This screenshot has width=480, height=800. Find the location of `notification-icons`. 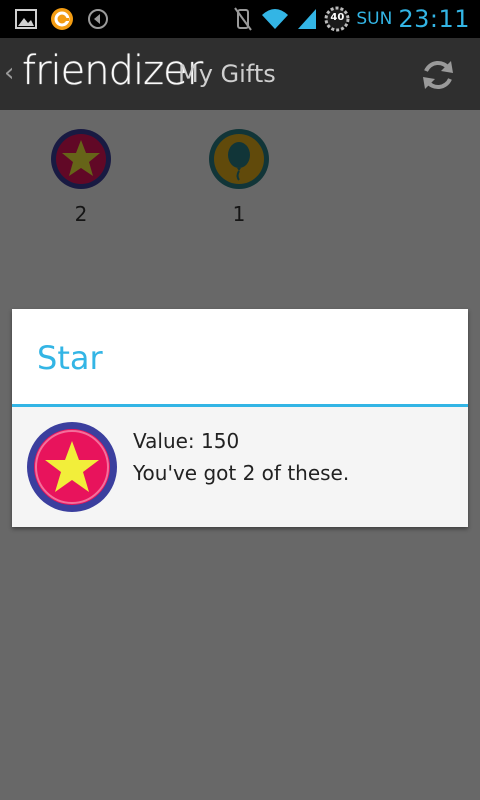

notification-icons is located at coordinates (62, 19).